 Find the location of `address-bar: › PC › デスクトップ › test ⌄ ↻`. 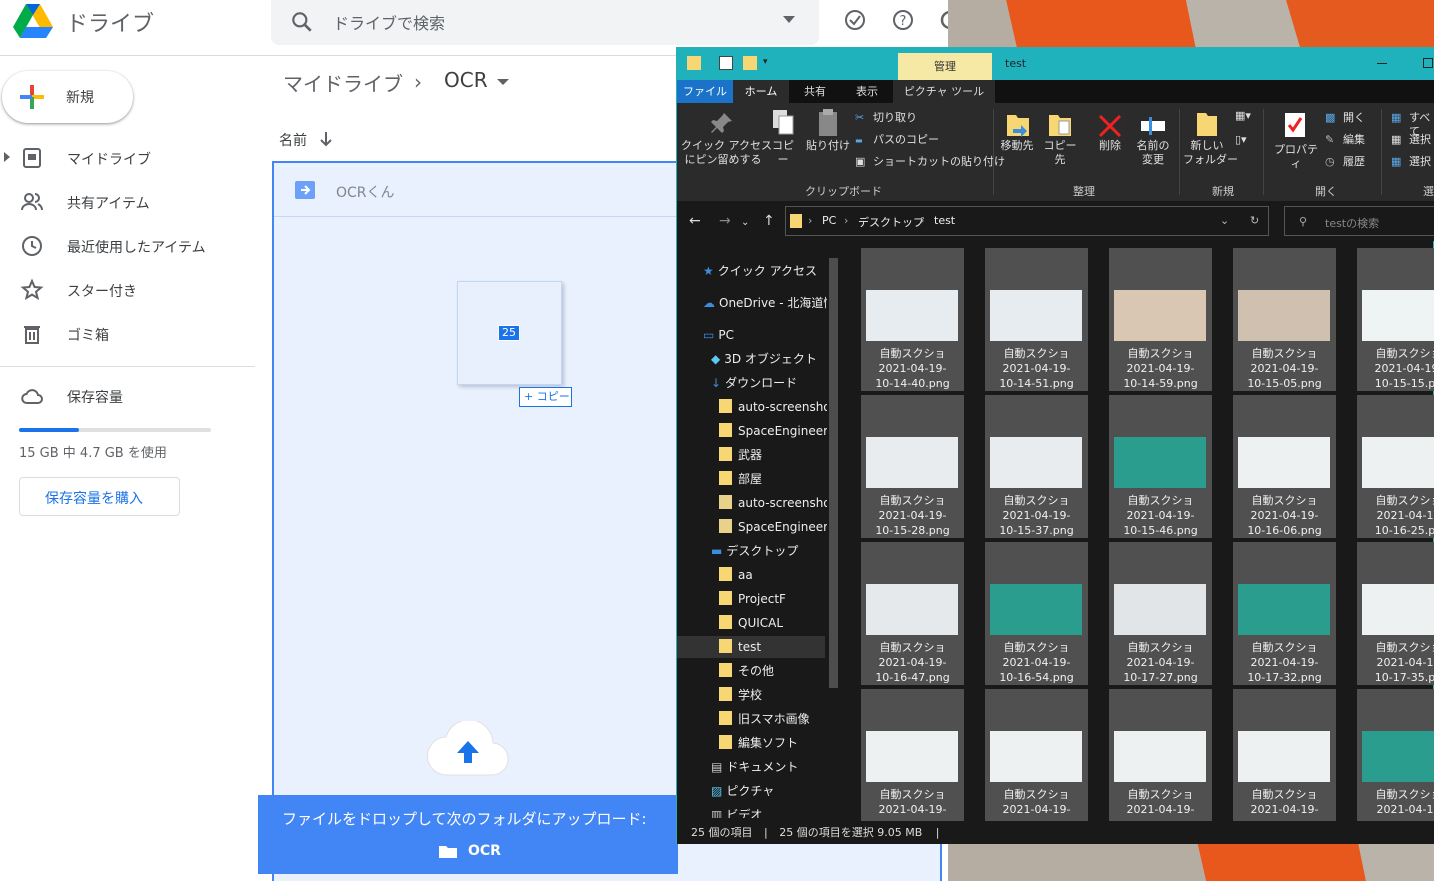

address-bar: › PC › デスクトップ › test ⌄ ↻ is located at coordinates (1027, 221).